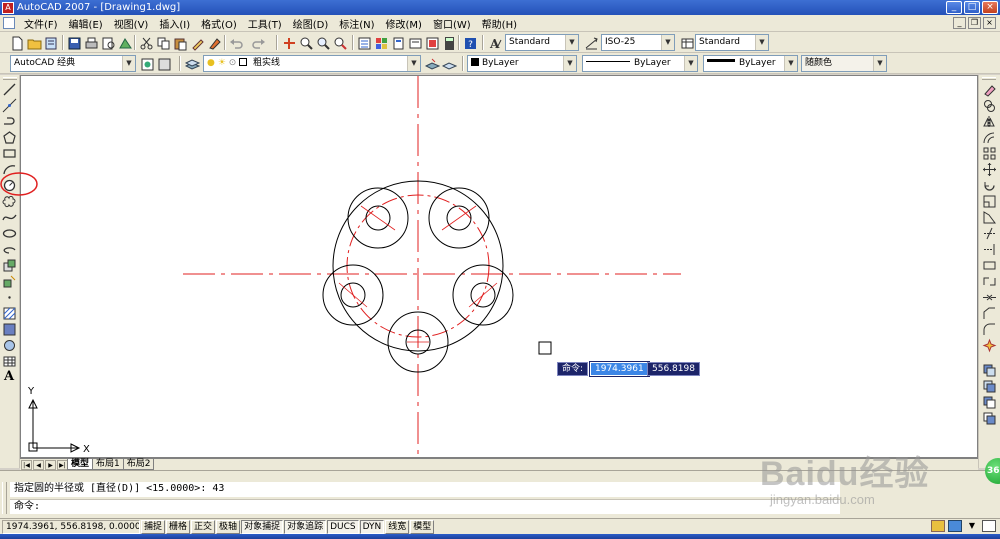 This screenshot has width=1000, height=539. Describe the element at coordinates (990, 7) in the screenshot. I see `close-button: ×` at that location.